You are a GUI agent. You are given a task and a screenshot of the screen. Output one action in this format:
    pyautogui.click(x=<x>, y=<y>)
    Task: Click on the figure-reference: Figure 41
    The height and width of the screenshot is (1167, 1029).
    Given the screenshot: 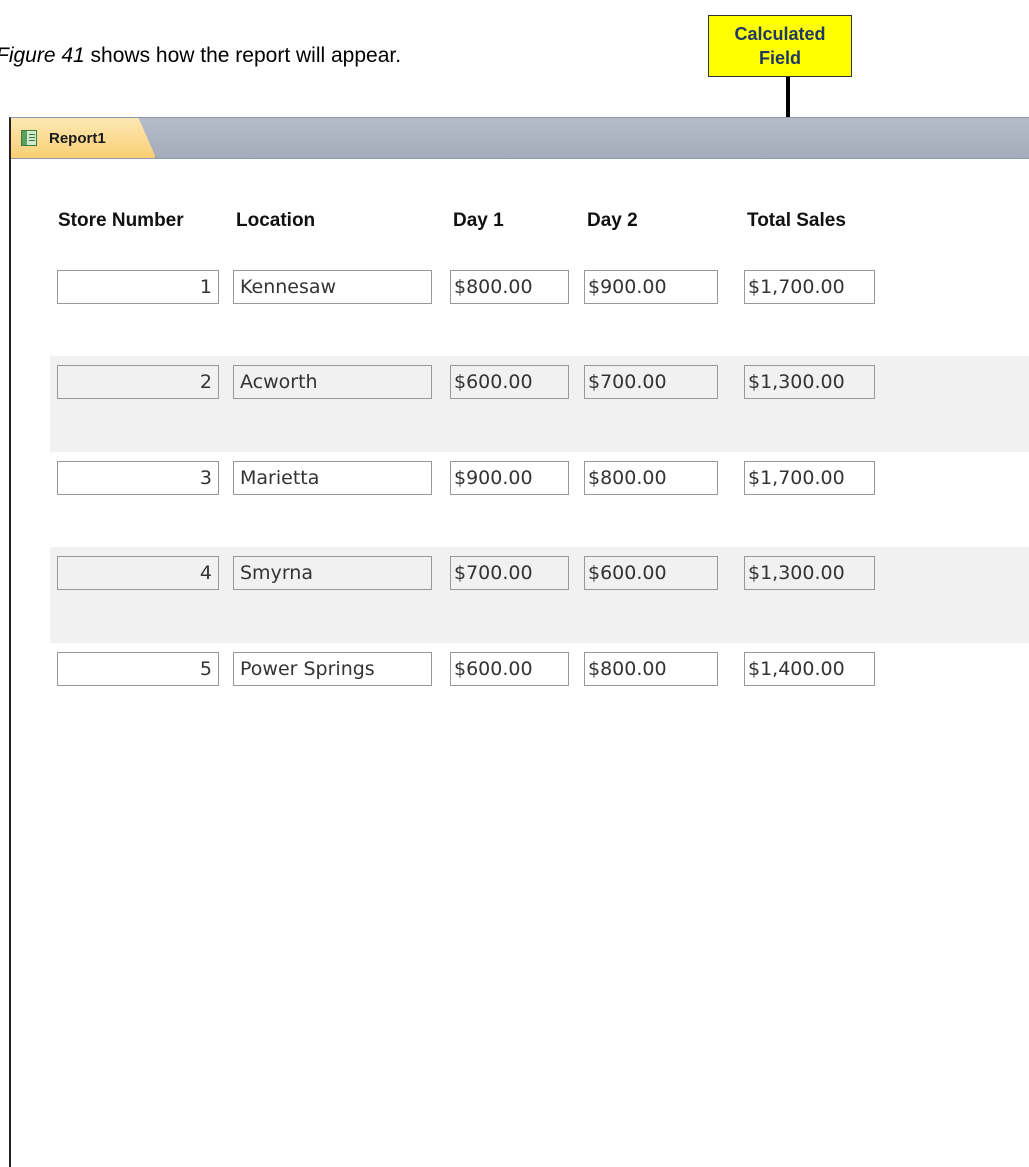 What is the action you would take?
    pyautogui.click(x=42, y=55)
    